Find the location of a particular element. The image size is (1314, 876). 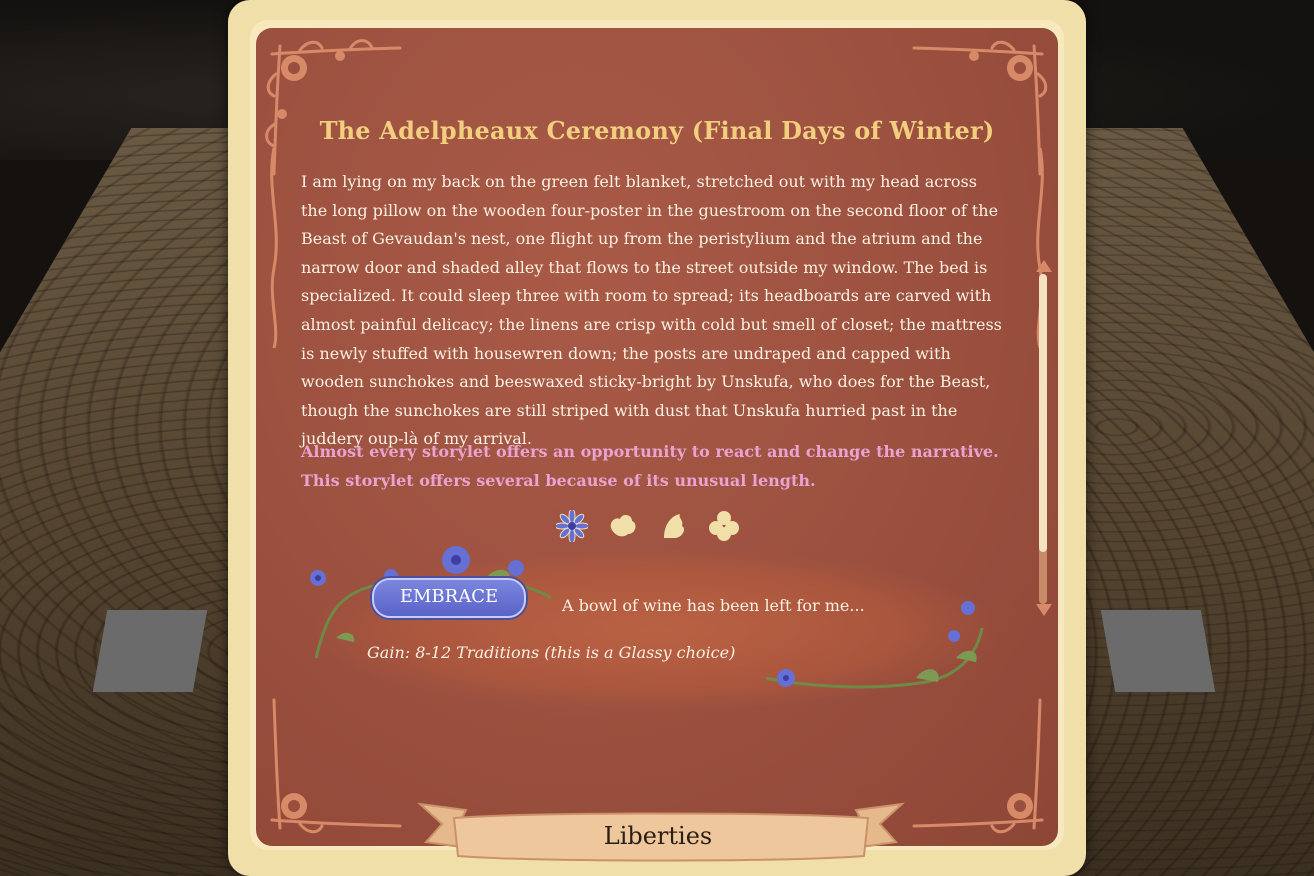

scroll-down-arrow-icon is located at coordinates (1044, 610).